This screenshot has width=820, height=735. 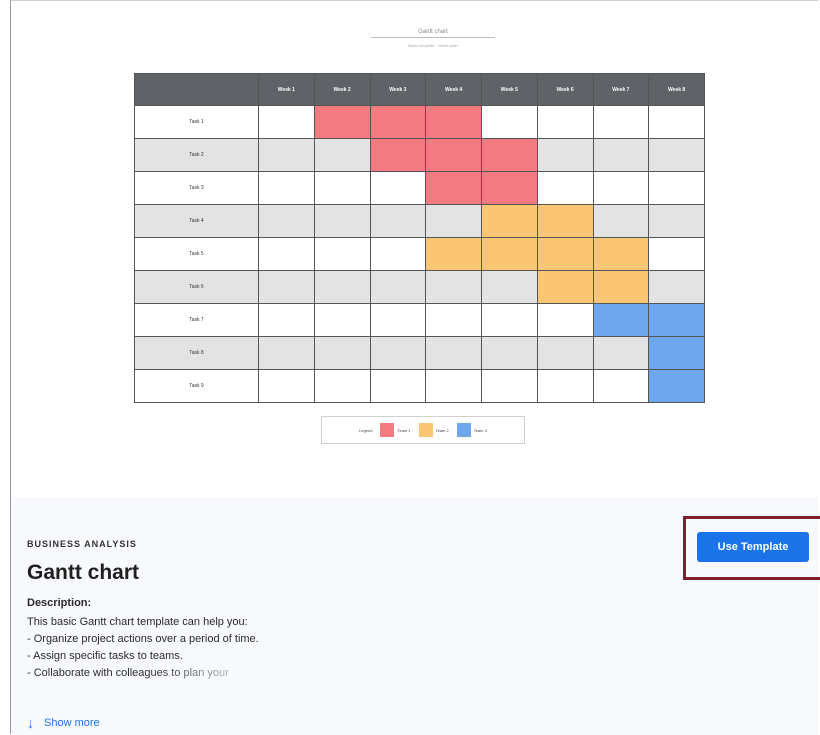 What do you see at coordinates (398, 89) in the screenshot?
I see `week-header: Week 3` at bounding box center [398, 89].